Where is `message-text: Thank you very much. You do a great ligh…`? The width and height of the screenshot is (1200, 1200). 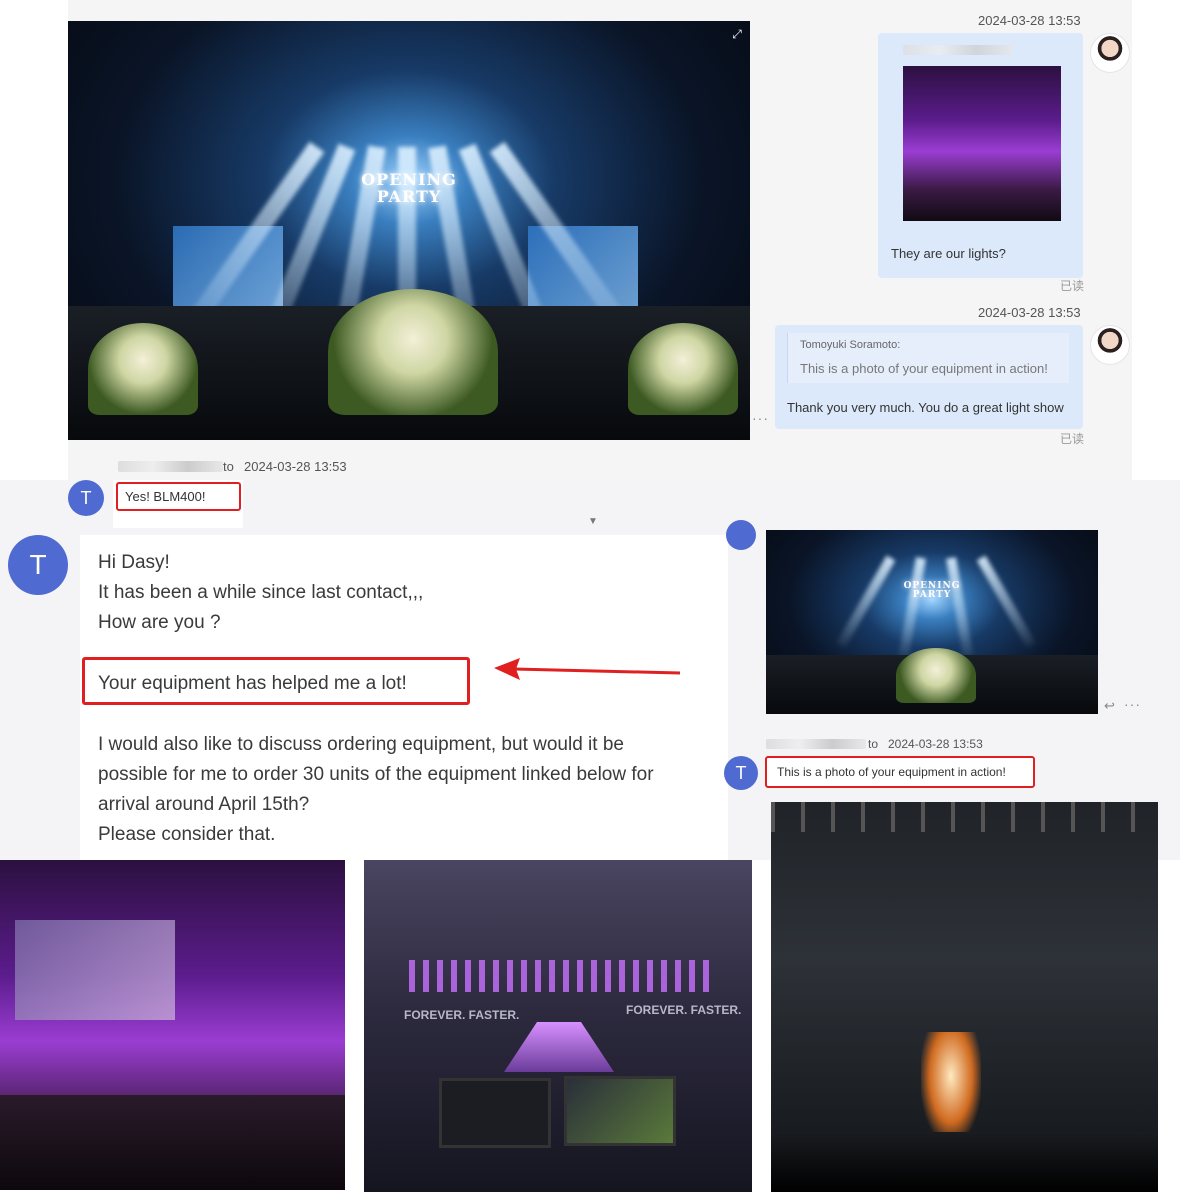 message-text: Thank you very much. You do a great ligh… is located at coordinates (925, 407).